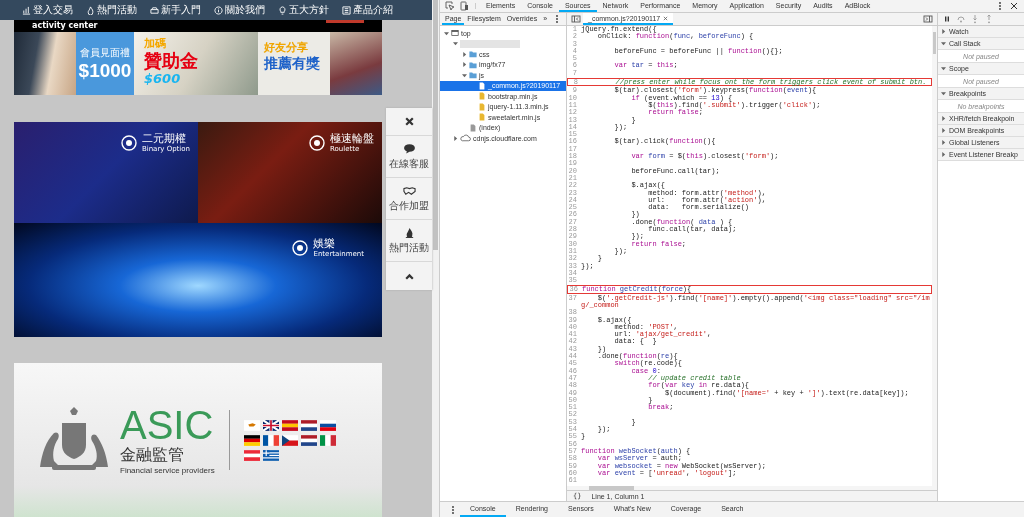 The width and height of the screenshot is (1024, 517). Describe the element at coordinates (239, 10) in the screenshot. I see `nav-link: 關於我們` at that location.